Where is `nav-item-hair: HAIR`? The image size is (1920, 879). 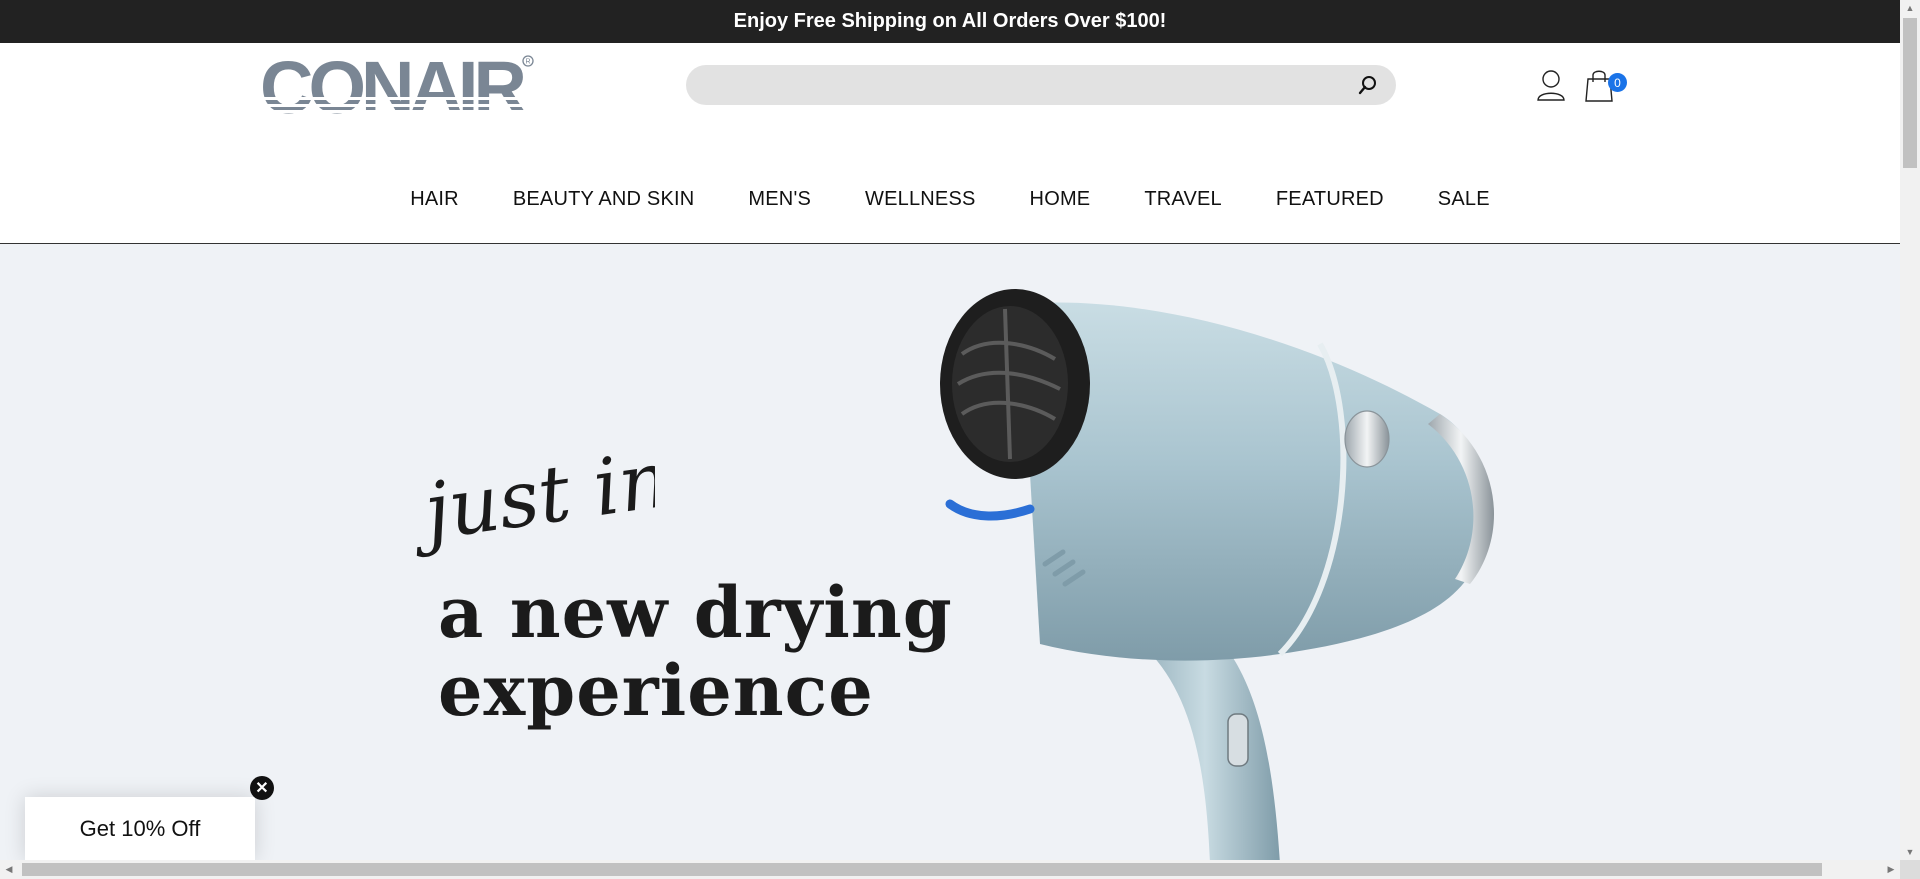 nav-item-hair: HAIR is located at coordinates (434, 199).